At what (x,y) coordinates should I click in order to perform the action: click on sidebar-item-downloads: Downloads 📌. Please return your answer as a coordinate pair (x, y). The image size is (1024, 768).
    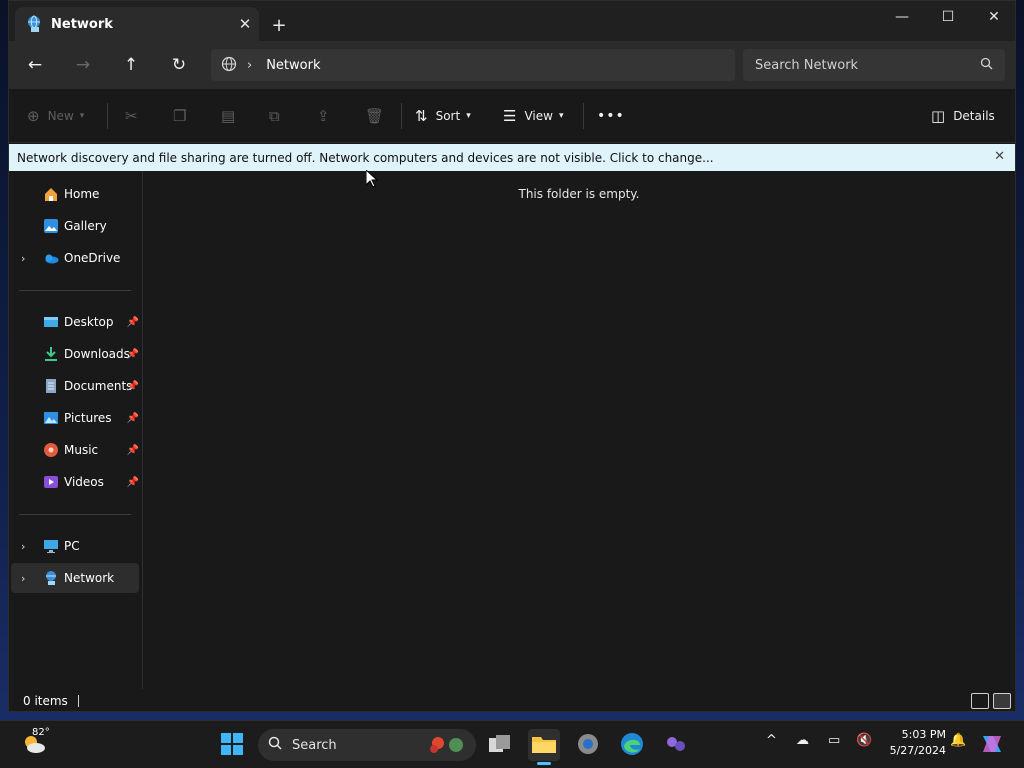
    Looking at the image, I should click on (75, 354).